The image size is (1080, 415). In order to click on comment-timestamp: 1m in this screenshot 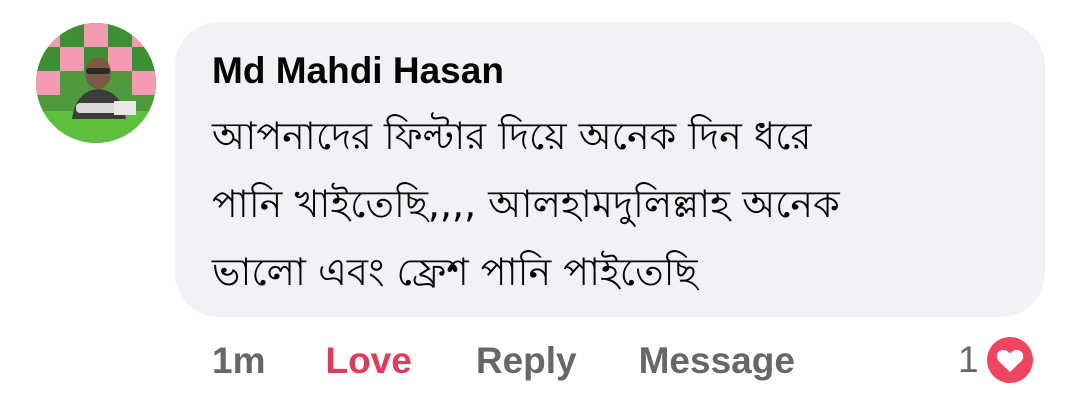, I will do `click(238, 361)`.